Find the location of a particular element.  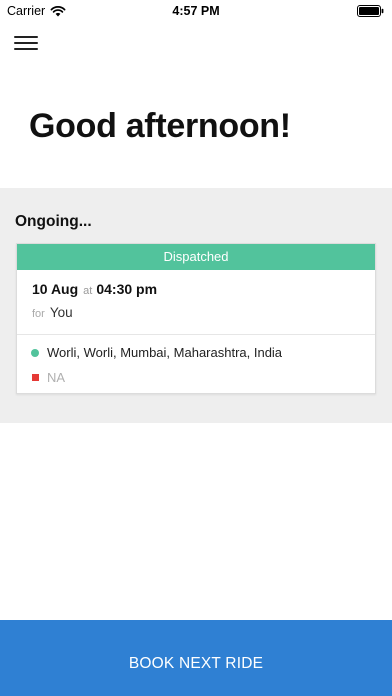

passenger-name: You is located at coordinates (61, 312).